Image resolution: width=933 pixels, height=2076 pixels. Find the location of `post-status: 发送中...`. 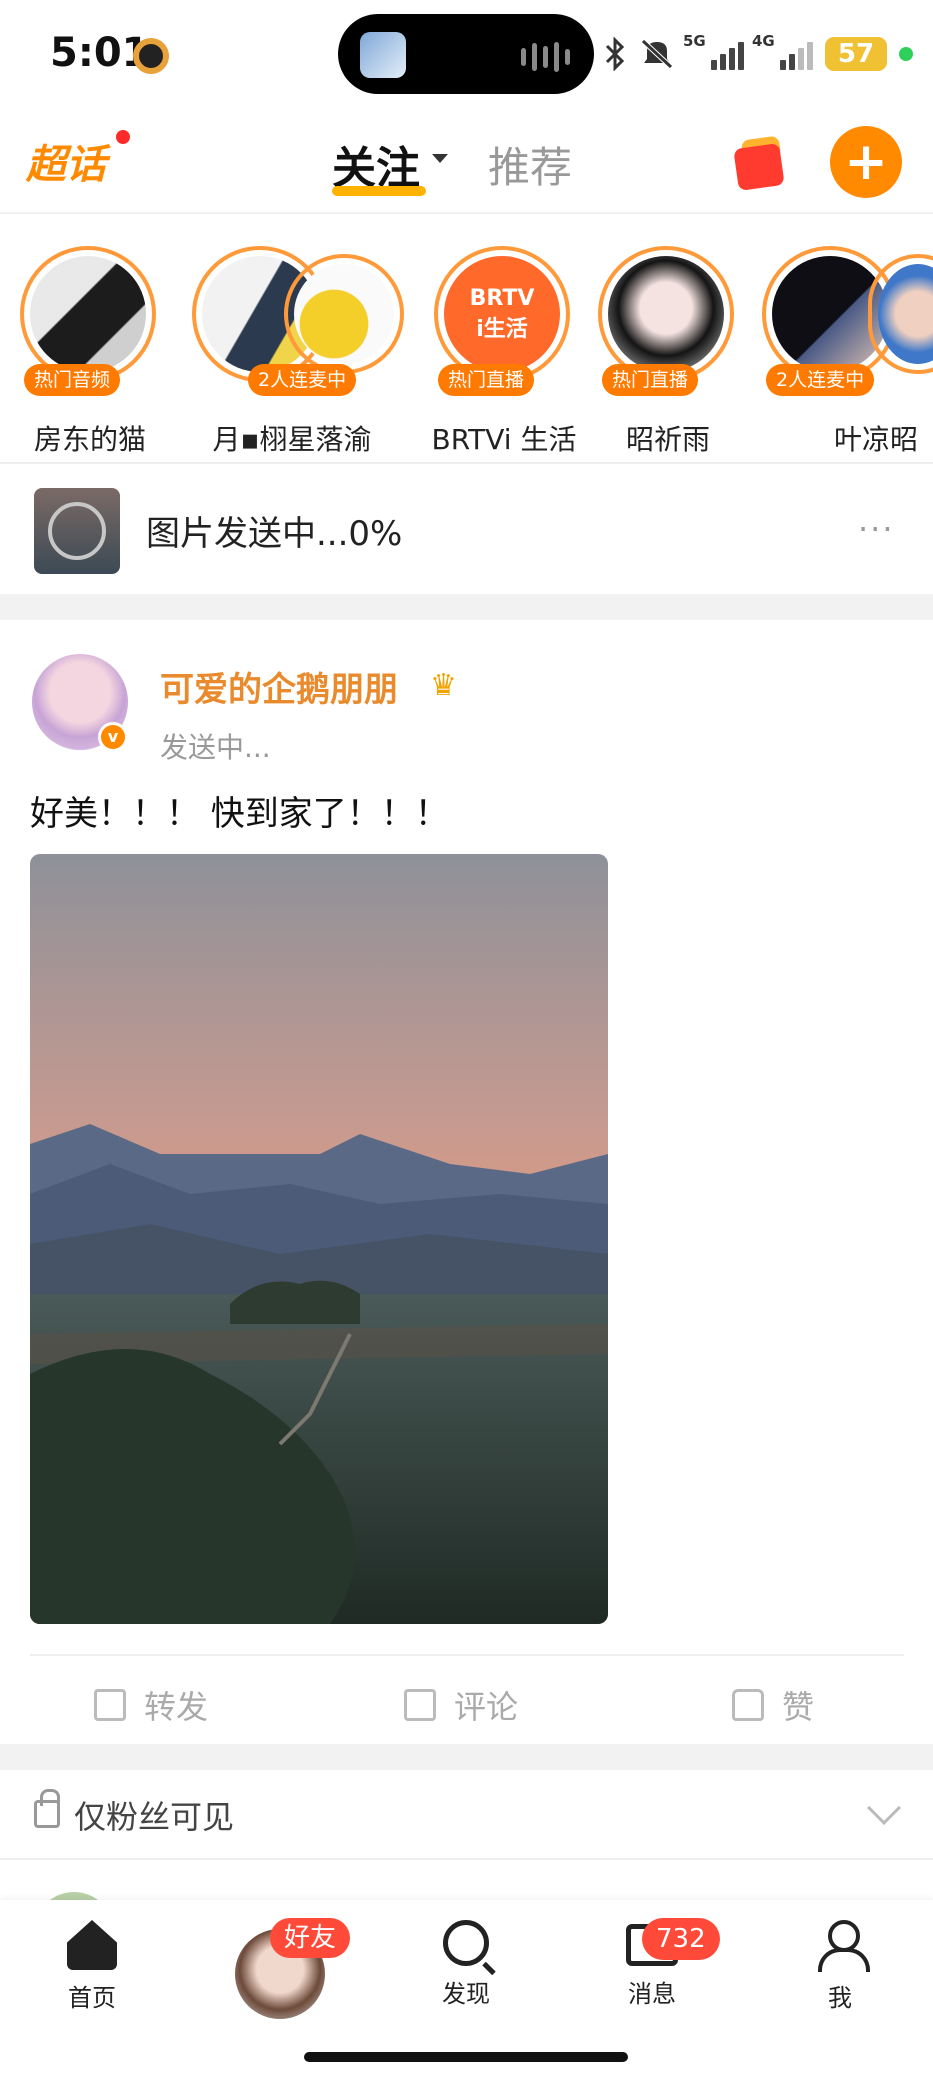

post-status: 发送中... is located at coordinates (215, 747).